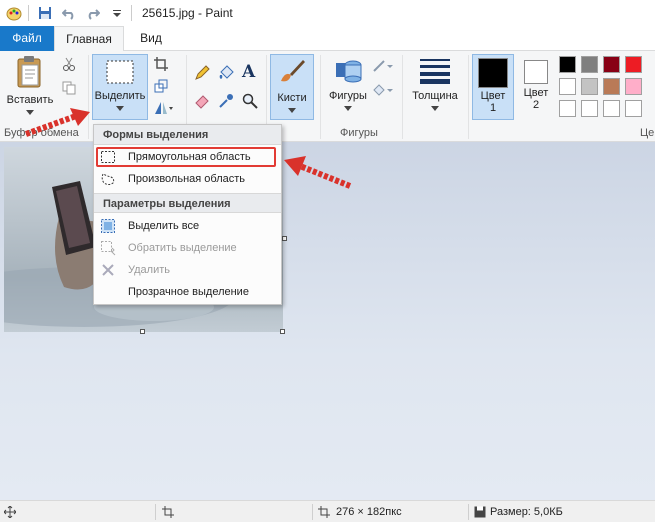 The height and width of the screenshot is (522, 655). Describe the element at coordinates (69, 13) in the screenshot. I see `undo-icon` at that location.